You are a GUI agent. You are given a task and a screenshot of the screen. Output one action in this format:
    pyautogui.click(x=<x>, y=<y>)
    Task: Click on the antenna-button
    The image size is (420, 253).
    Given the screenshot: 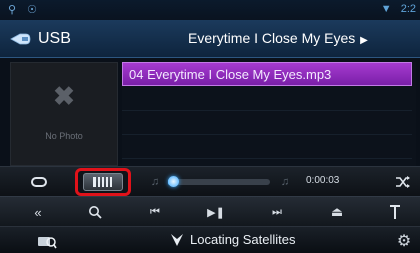 What is the action you would take?
    pyautogui.click(x=395, y=212)
    